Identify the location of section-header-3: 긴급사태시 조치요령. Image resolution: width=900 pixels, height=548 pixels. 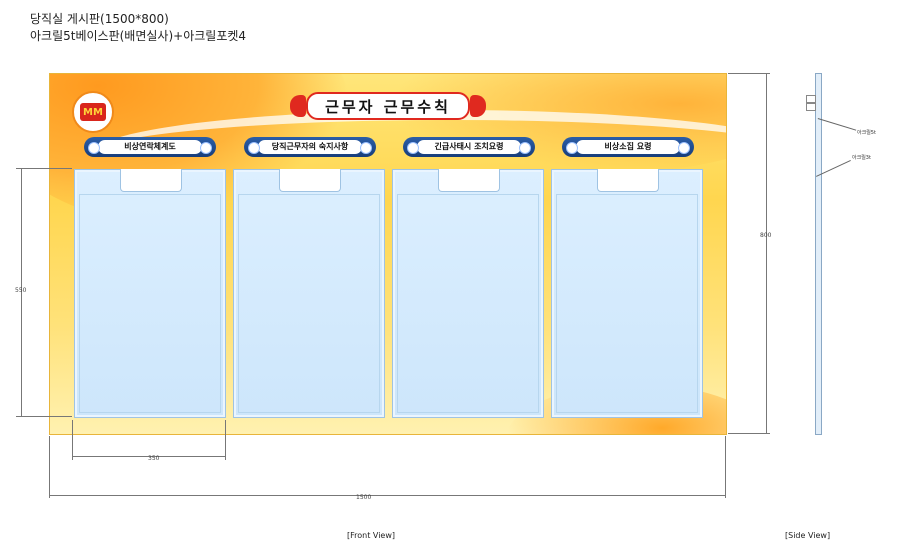
(469, 147).